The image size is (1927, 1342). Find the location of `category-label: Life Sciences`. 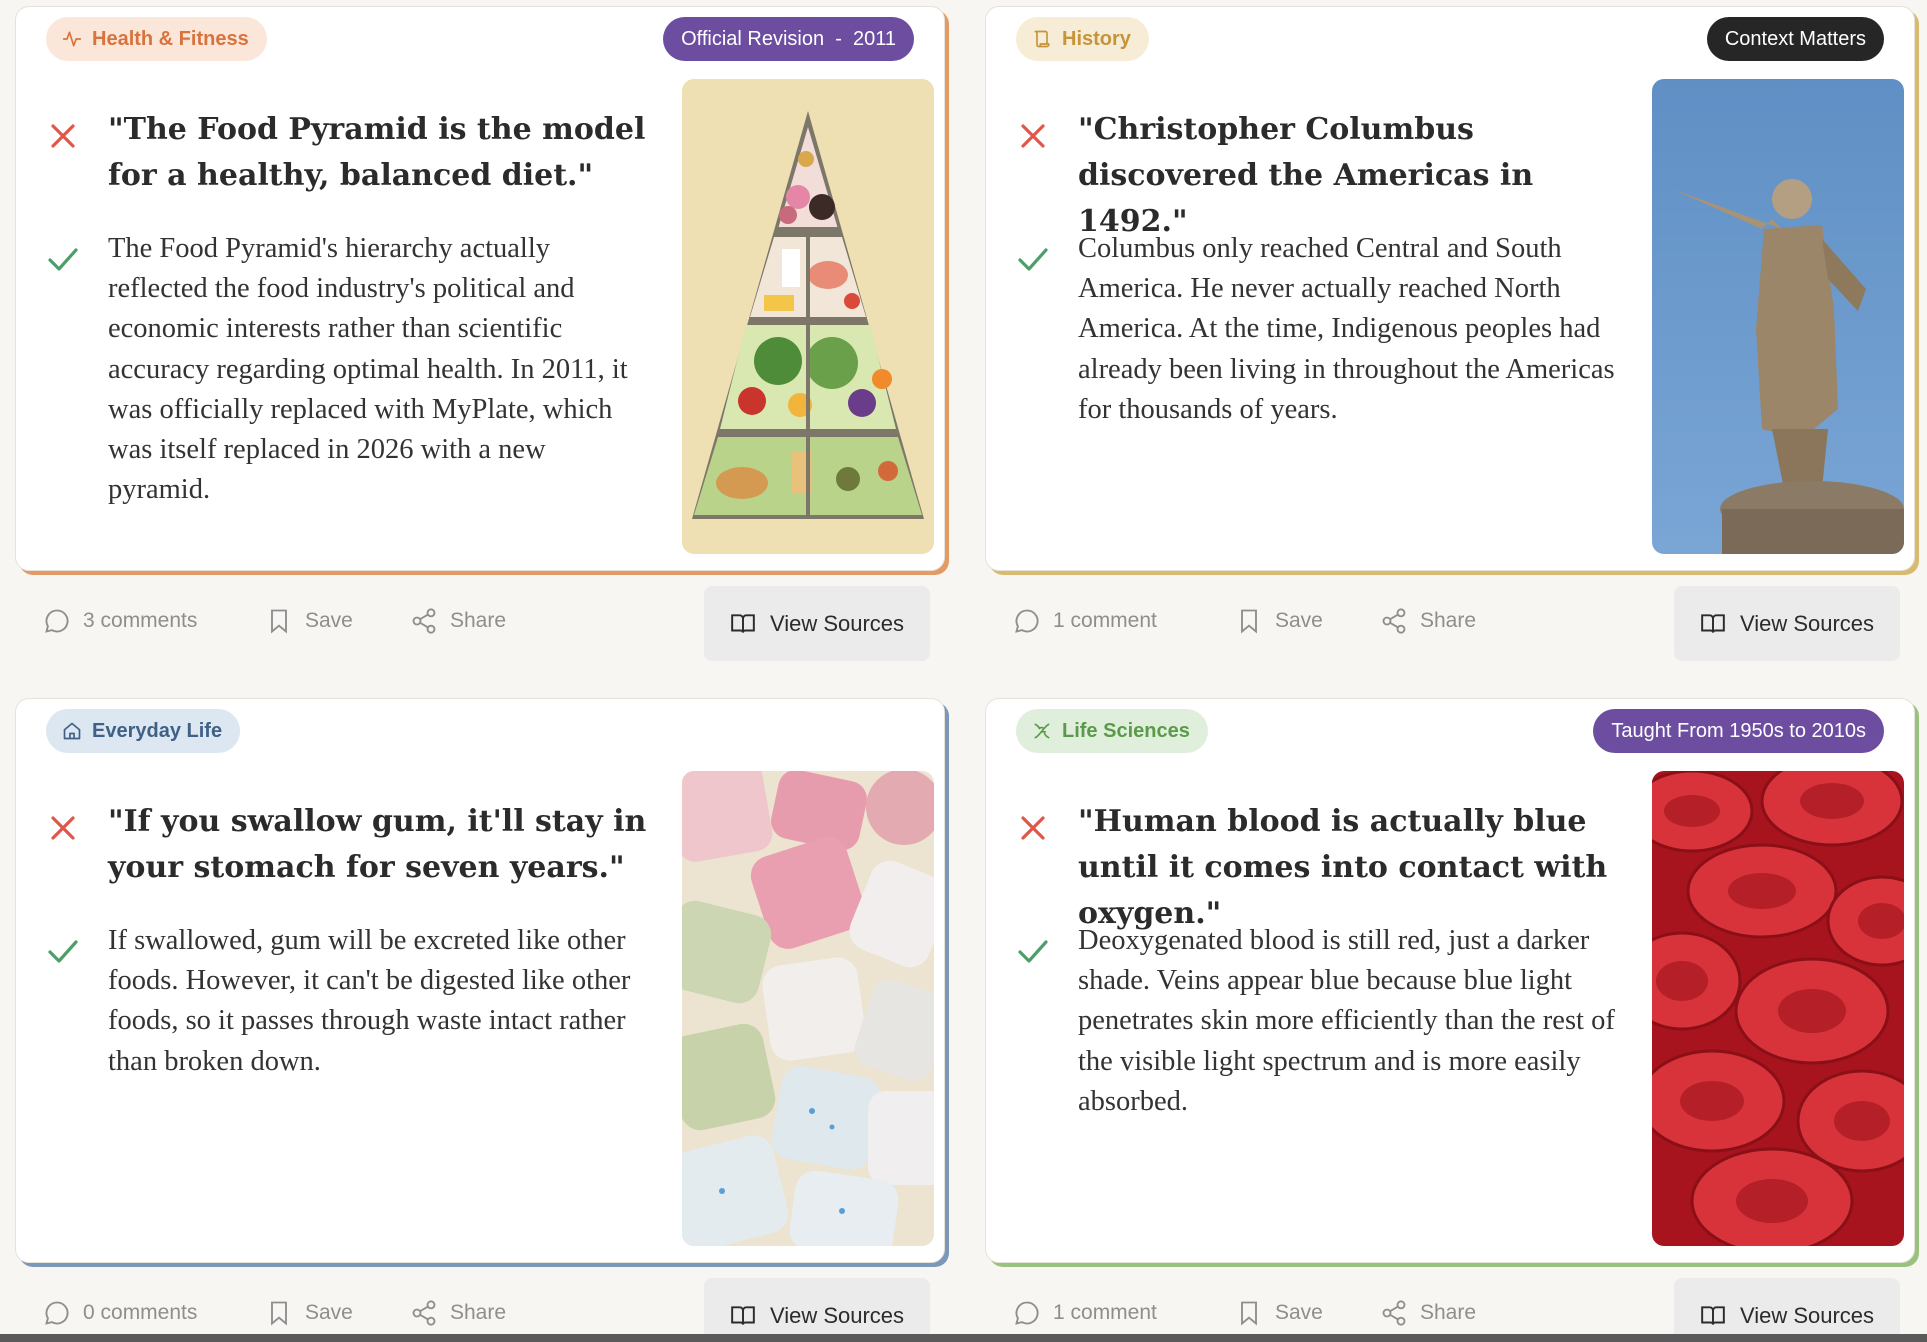

category-label: Life Sciences is located at coordinates (1126, 730).